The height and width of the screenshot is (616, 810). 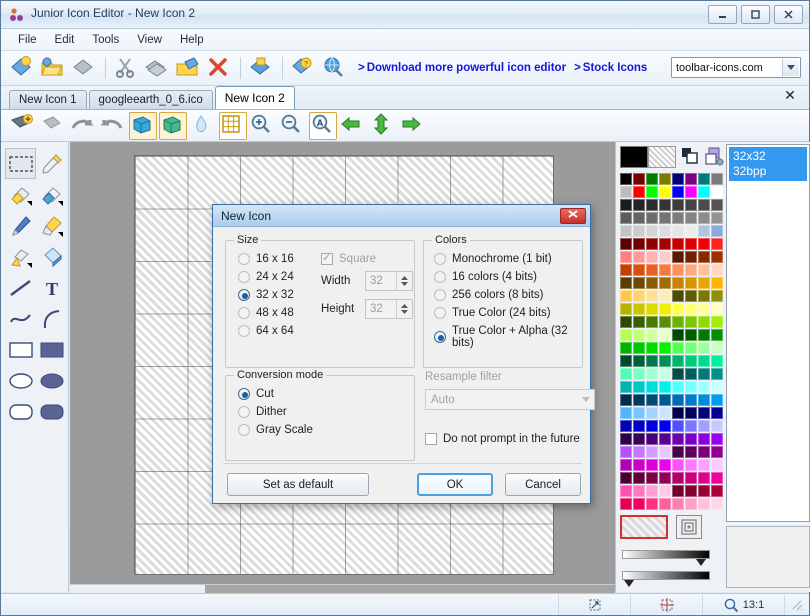 What do you see at coordinates (51, 194) in the screenshot?
I see `tool-eraser-blue` at bounding box center [51, 194].